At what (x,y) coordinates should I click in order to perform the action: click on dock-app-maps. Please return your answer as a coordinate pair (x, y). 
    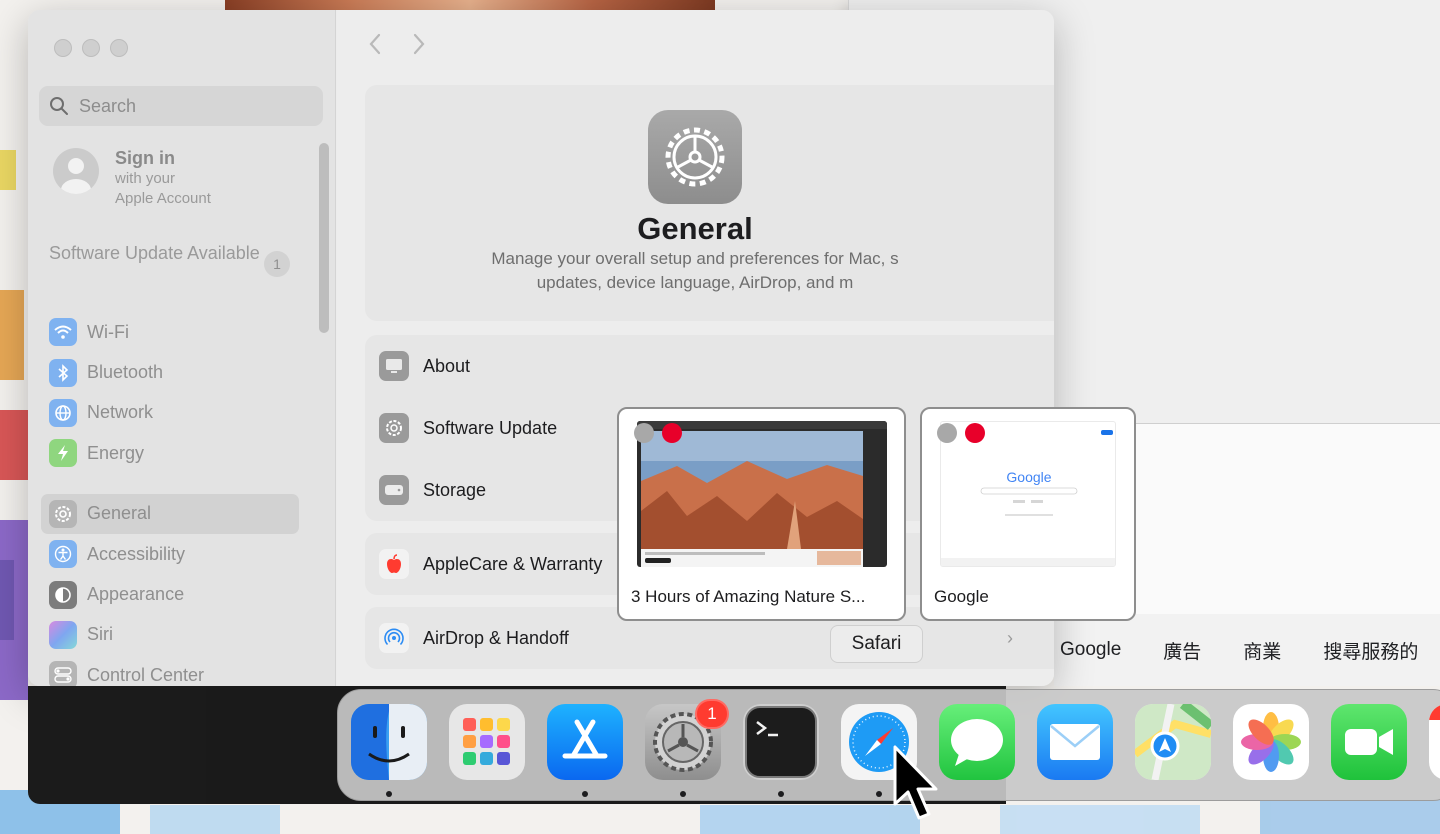
    Looking at the image, I should click on (1173, 742).